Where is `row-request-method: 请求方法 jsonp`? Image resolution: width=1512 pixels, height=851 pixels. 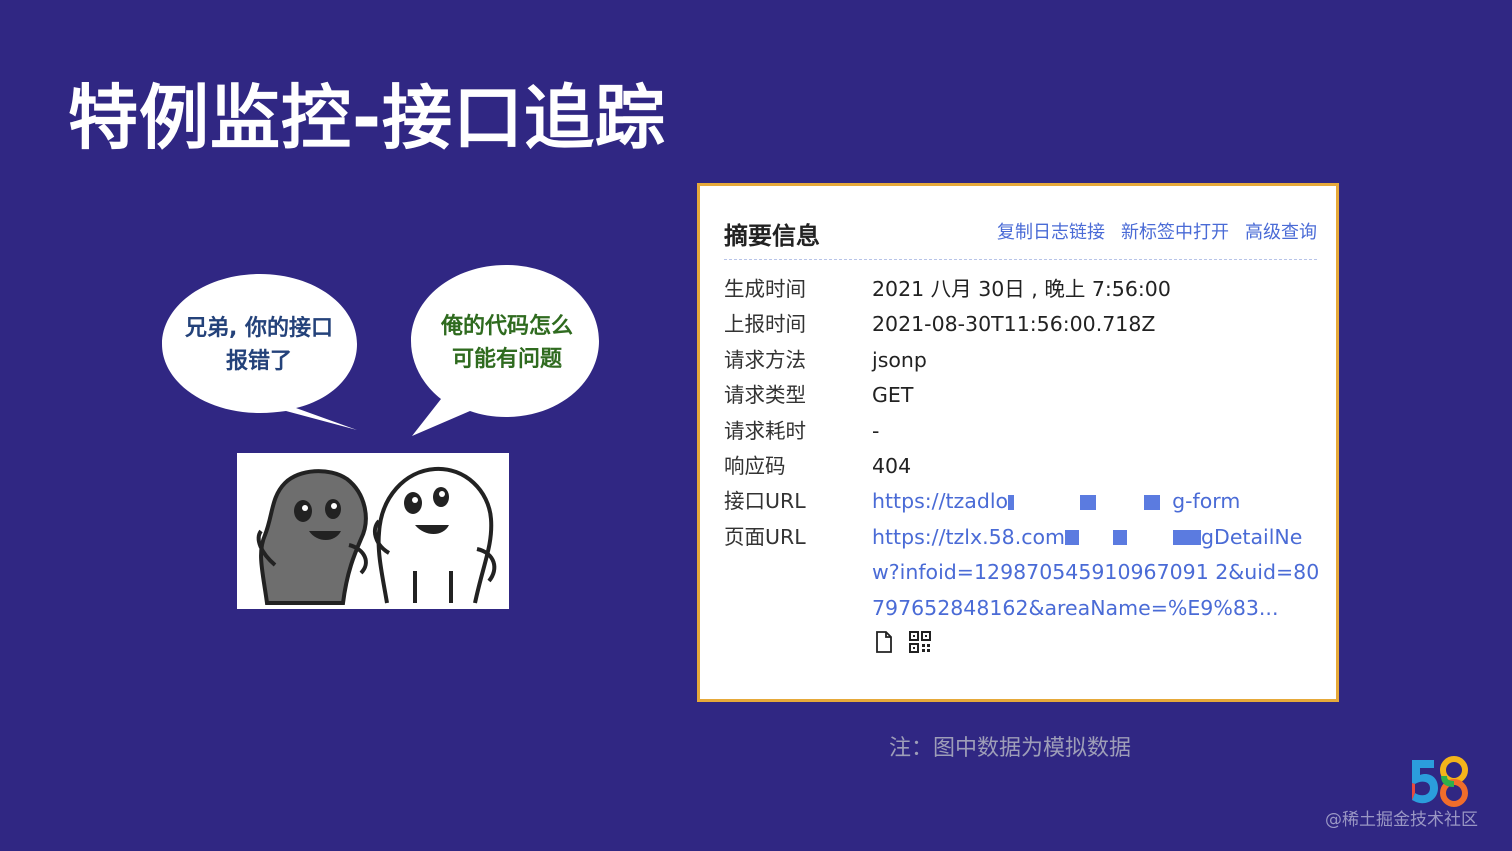 row-request-method: 请求方法 jsonp is located at coordinates (1022, 360).